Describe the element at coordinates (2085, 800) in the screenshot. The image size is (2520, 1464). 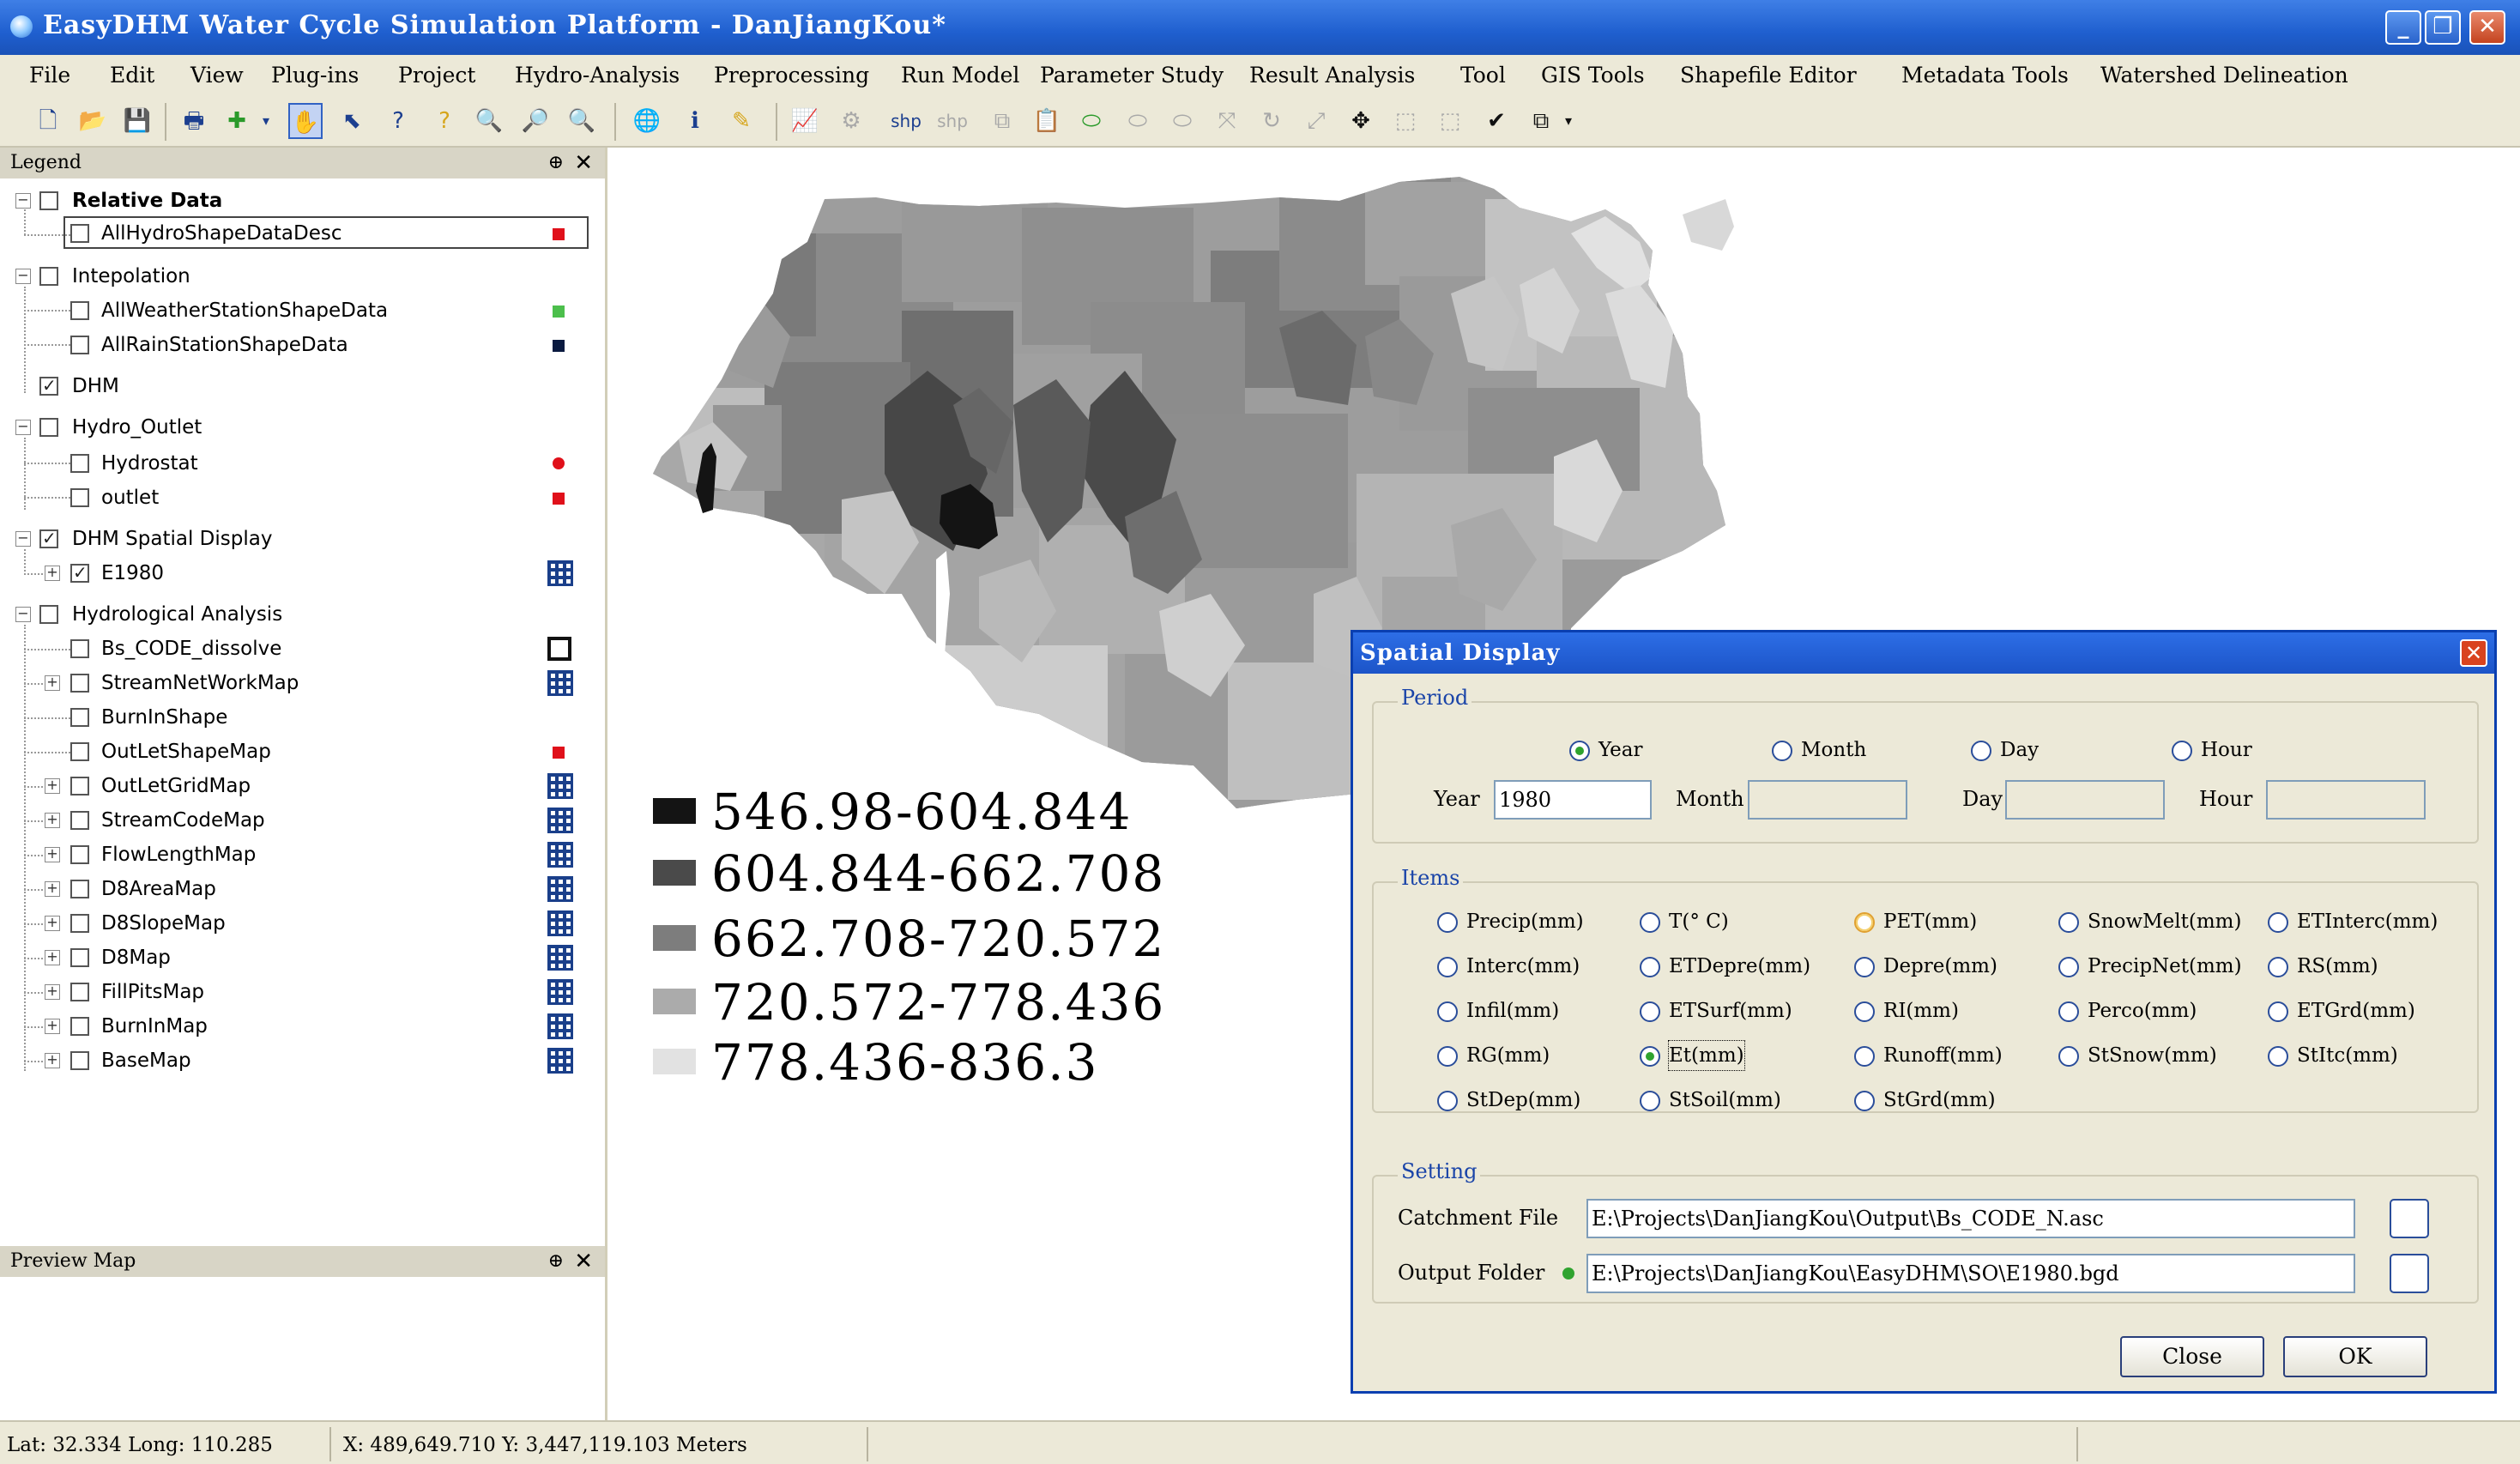
I see `day-input` at that location.